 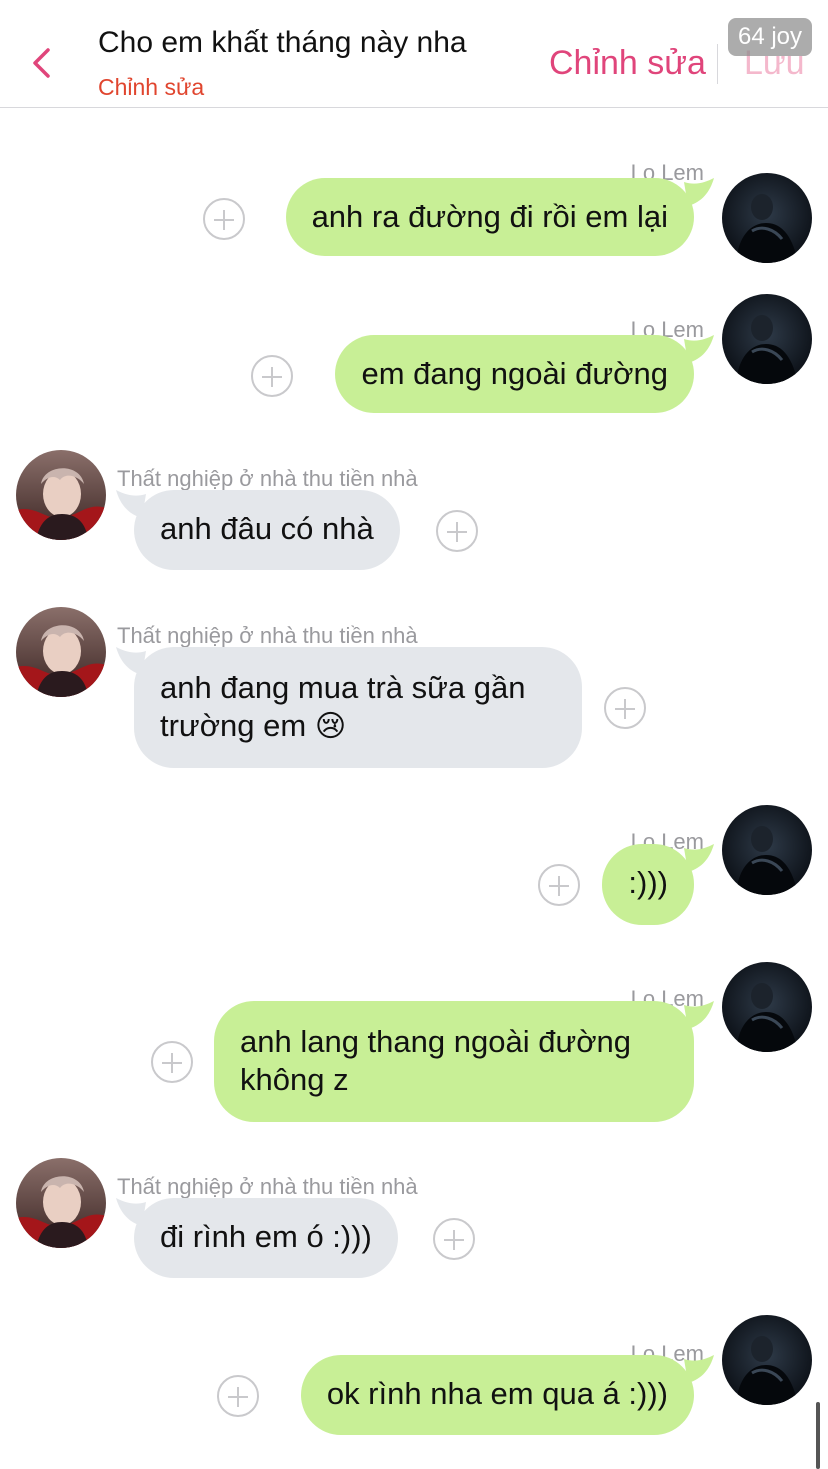 I want to click on crying-face-emoji: 😢, so click(x=330, y=726).